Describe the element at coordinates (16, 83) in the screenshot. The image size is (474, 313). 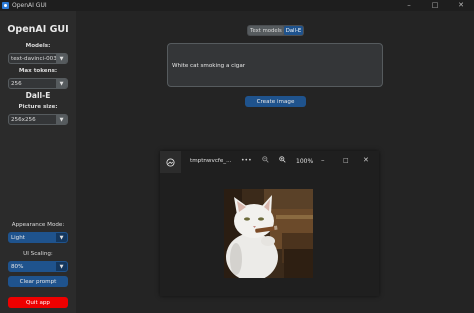
I see `max-tokens-value: 256` at that location.